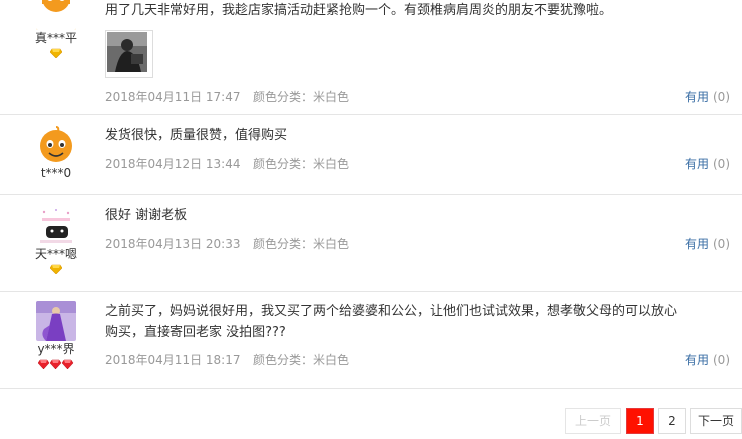 This screenshot has width=742, height=439. What do you see at coordinates (173, 97) in the screenshot?
I see `review-date: 2018年04月11日 17:47` at bounding box center [173, 97].